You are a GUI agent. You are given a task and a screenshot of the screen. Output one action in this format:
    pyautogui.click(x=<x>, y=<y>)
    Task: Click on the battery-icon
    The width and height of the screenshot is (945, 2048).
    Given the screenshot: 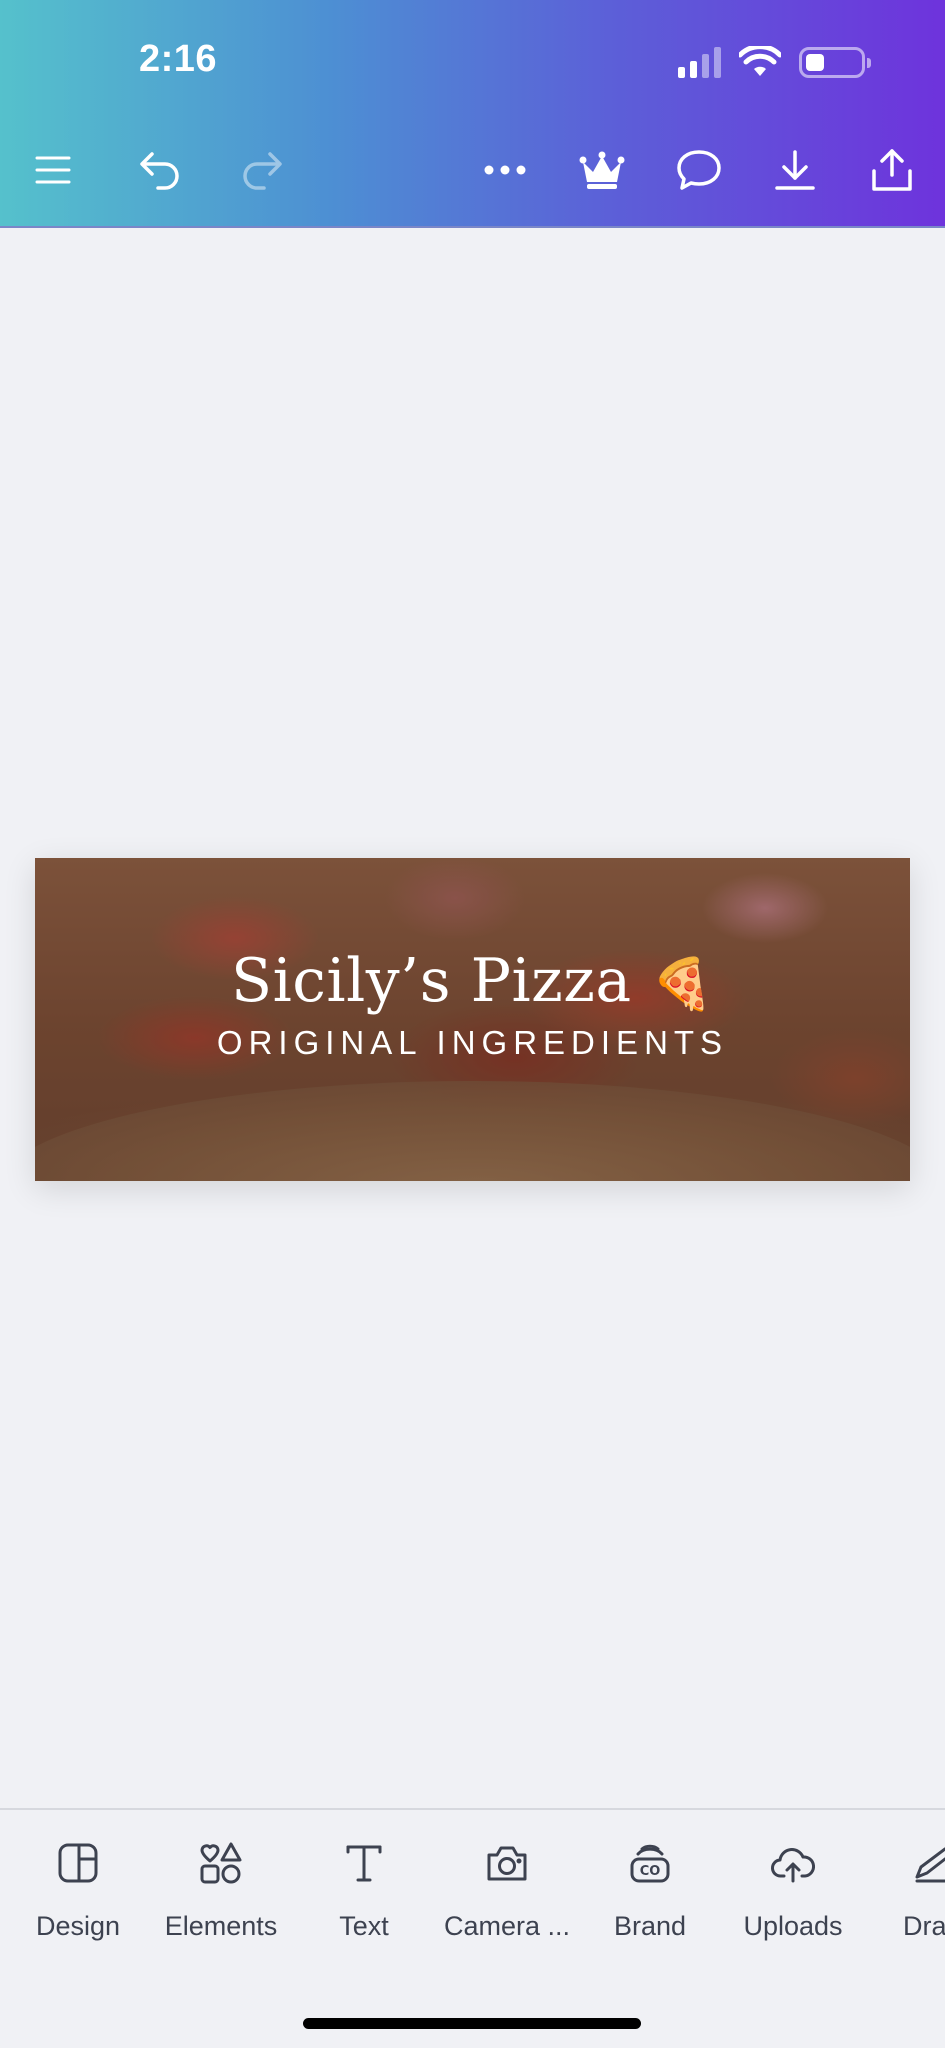 What is the action you would take?
    pyautogui.click(x=835, y=62)
    